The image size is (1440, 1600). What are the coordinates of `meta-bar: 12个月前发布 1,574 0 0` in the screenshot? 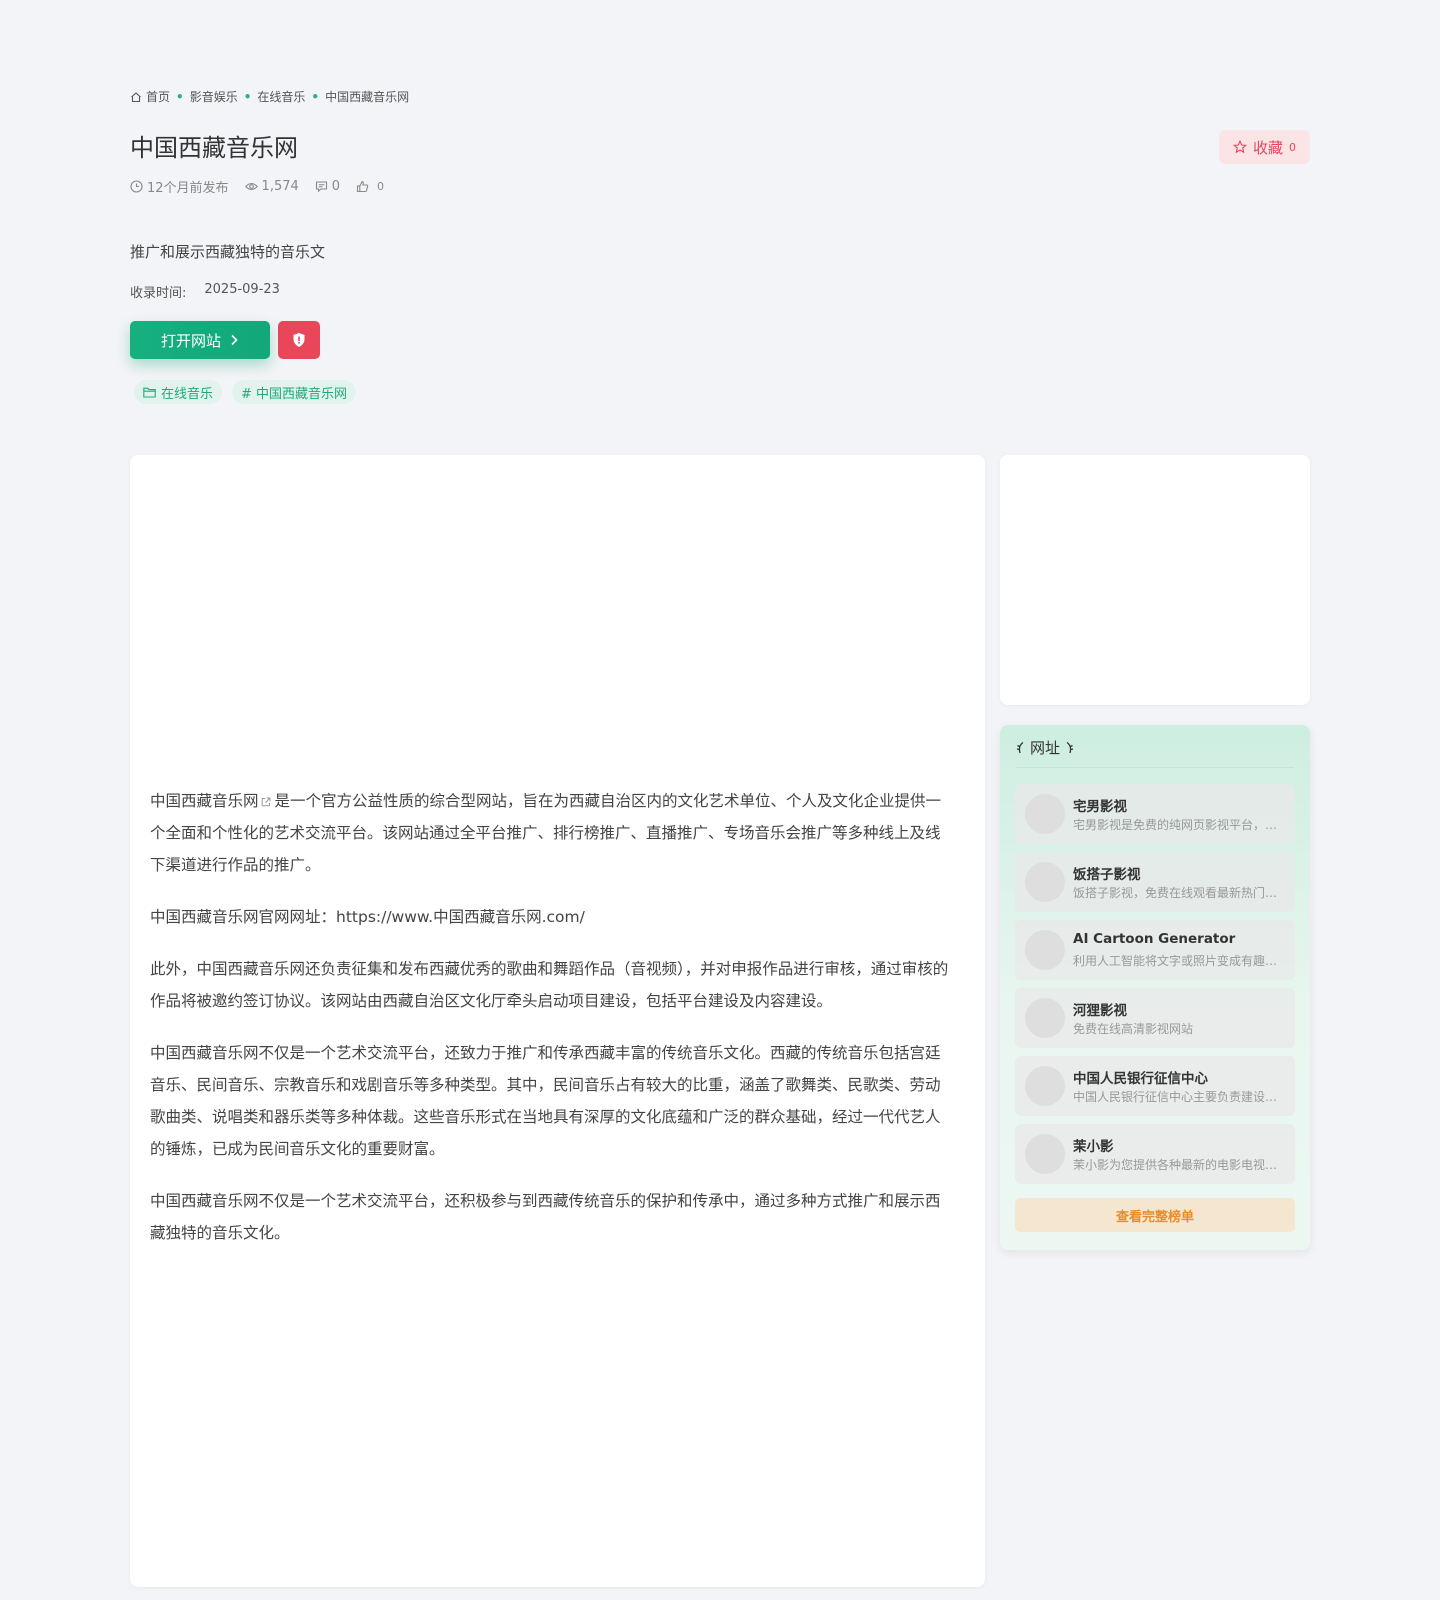 It's located at (257, 186).